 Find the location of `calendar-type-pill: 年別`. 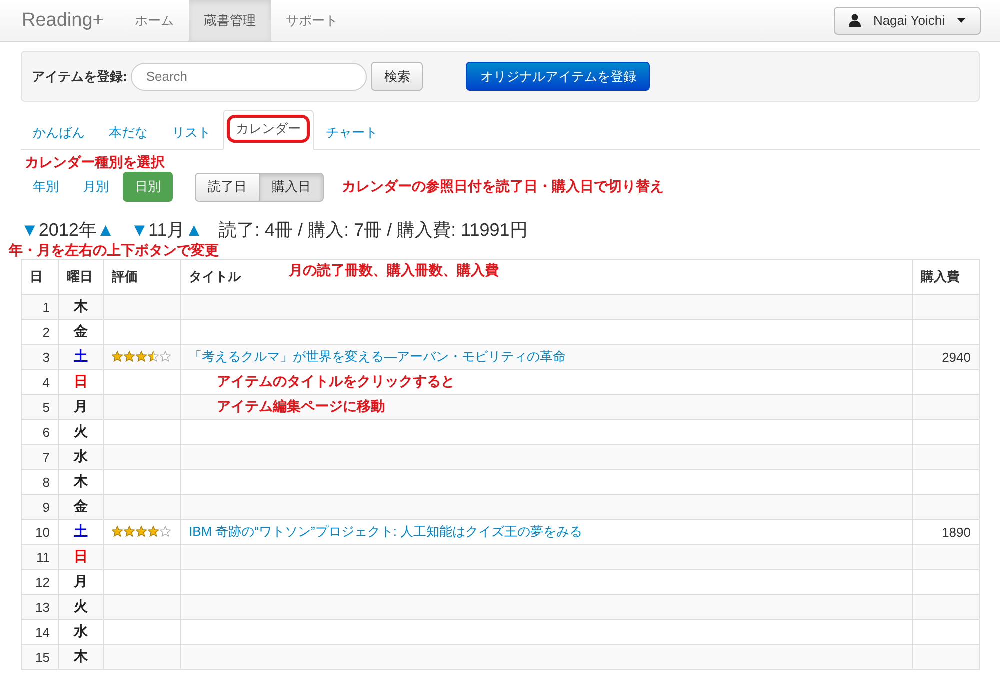

calendar-type-pill: 年別 is located at coordinates (46, 187).